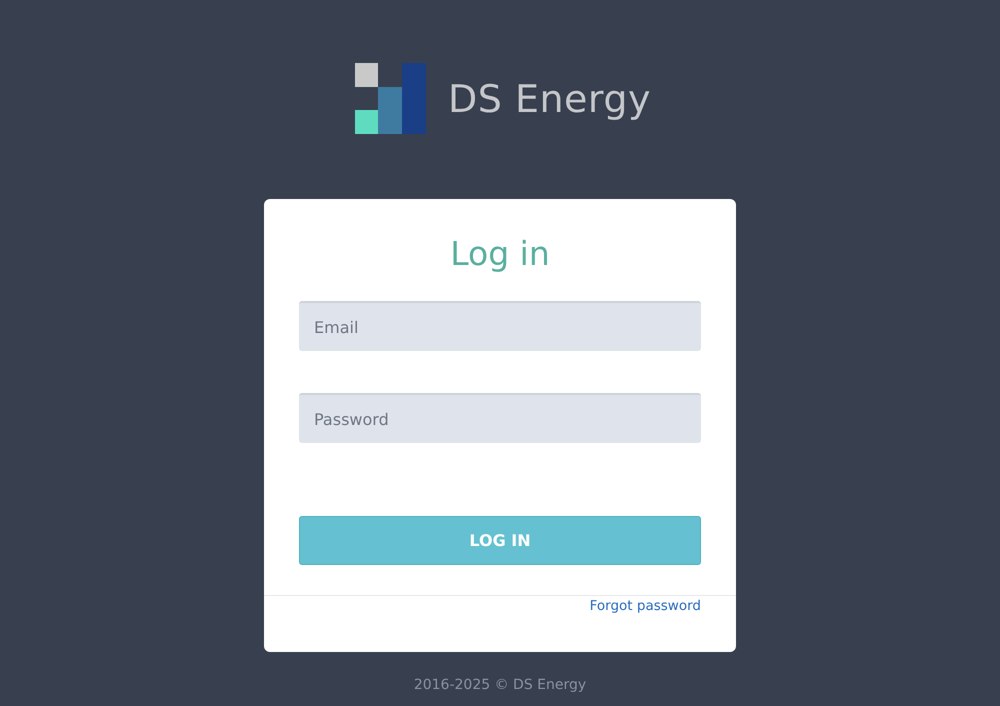  I want to click on logo-text: DS Energy, so click(549, 98).